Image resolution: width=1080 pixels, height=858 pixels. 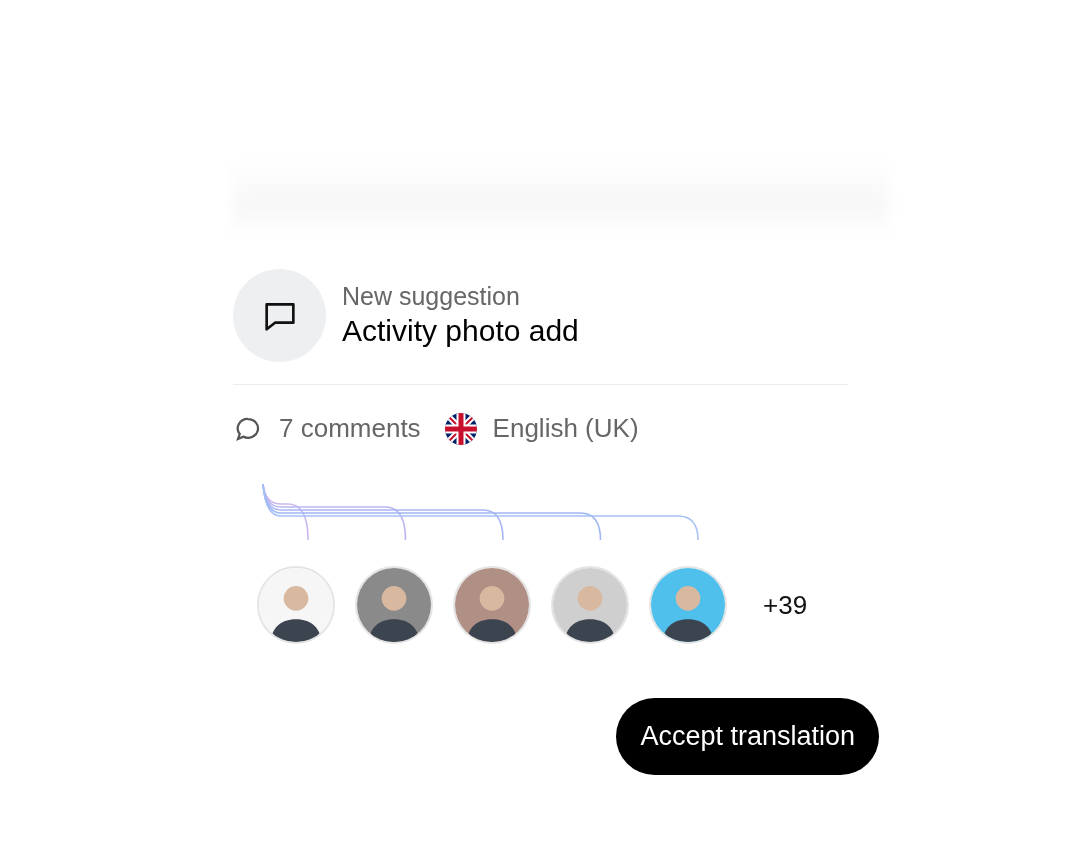 I want to click on notification-label: New suggestion, so click(x=431, y=296).